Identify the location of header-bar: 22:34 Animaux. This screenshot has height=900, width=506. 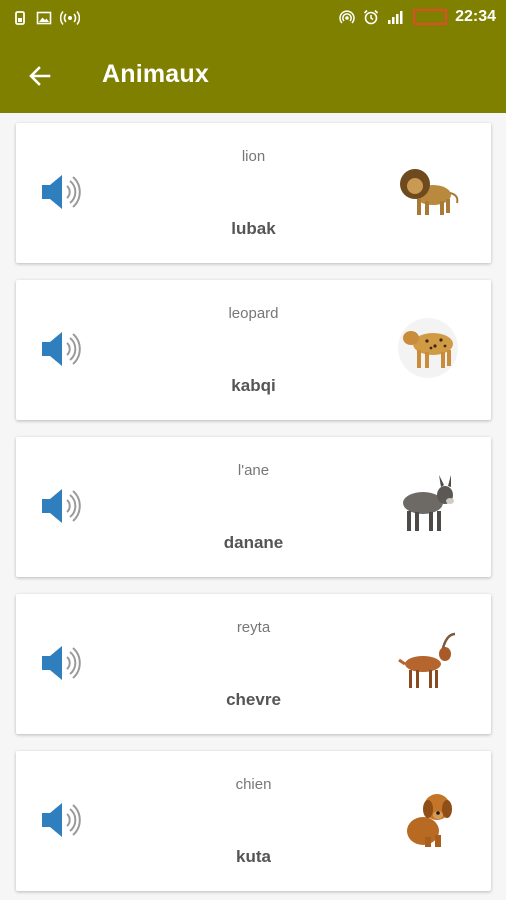
(253, 56).